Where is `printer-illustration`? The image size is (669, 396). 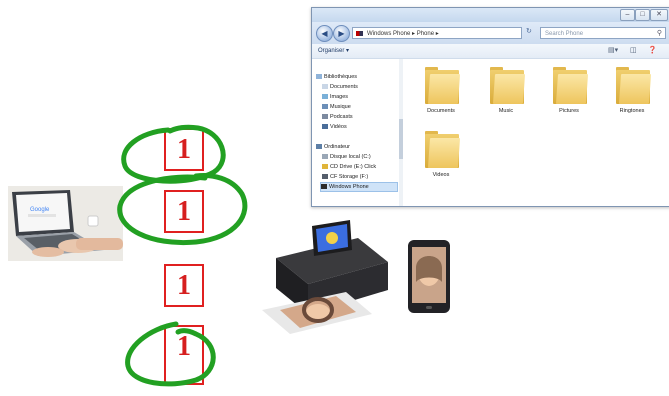
printer-illustration is located at coordinates (325, 277).